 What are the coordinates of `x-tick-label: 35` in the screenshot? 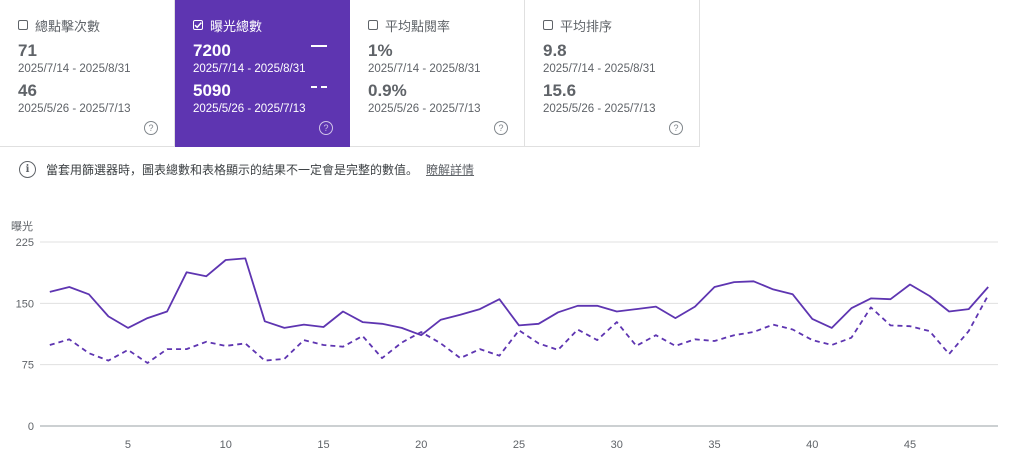 It's located at (714, 445).